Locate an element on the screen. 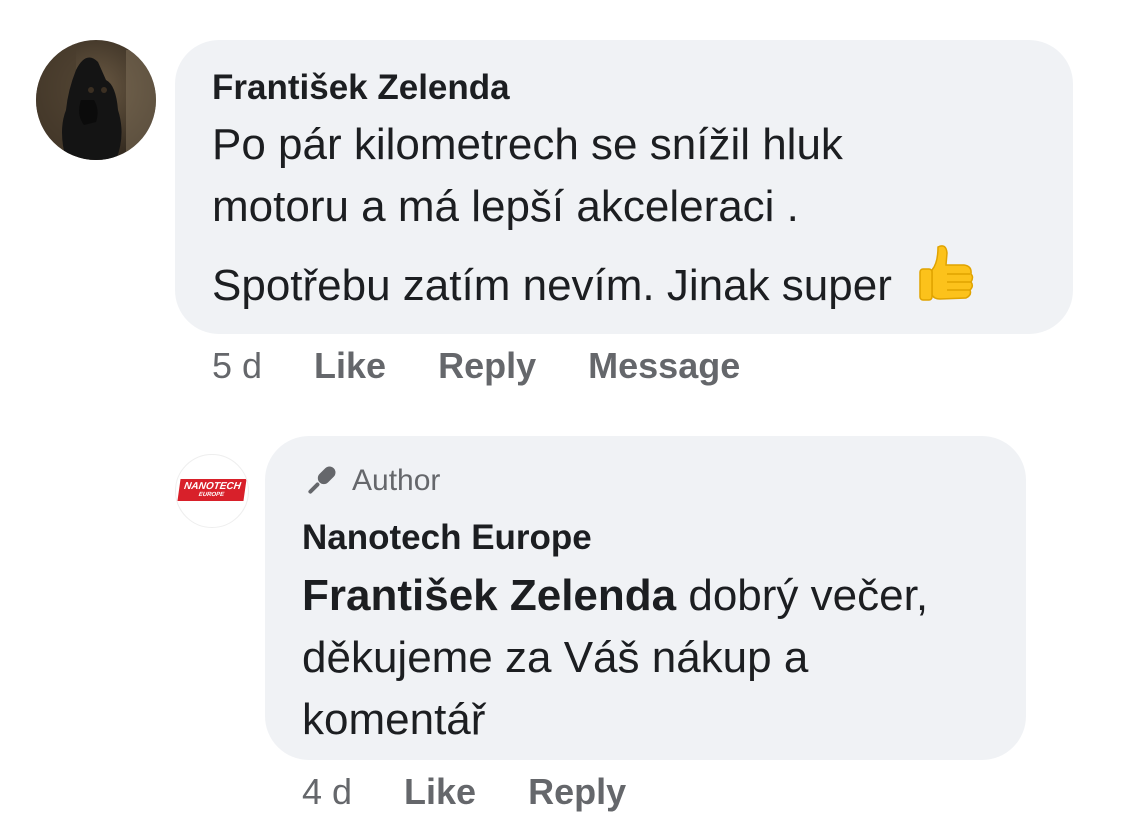 This screenshot has height=836, width=1125. reply-actions: 4 d Like Reply is located at coordinates (464, 792).